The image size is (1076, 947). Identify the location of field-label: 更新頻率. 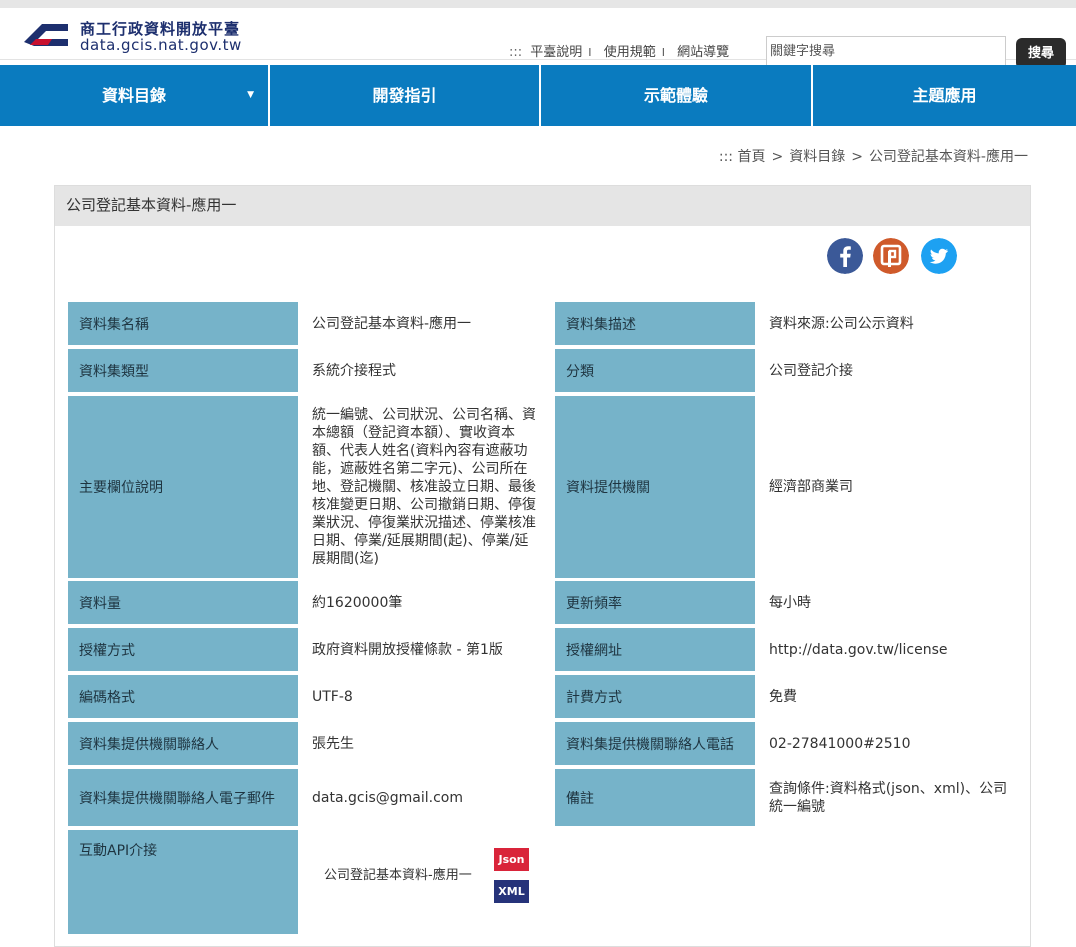
(655, 602).